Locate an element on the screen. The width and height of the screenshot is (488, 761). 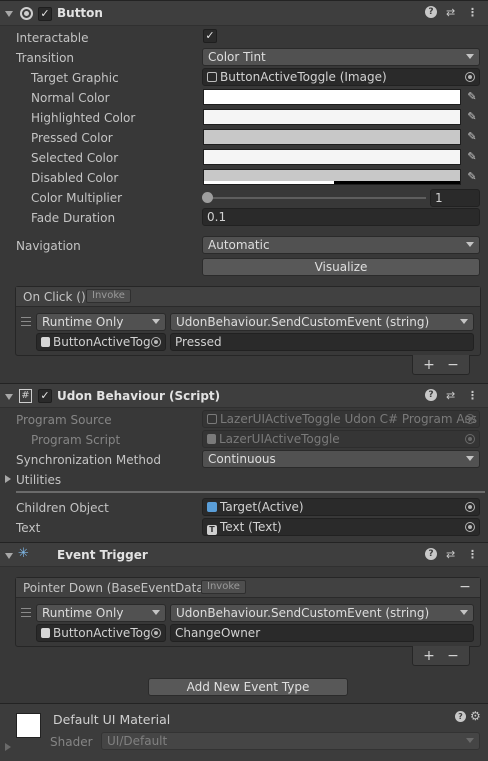
normal-color-swatch is located at coordinates (332, 97).